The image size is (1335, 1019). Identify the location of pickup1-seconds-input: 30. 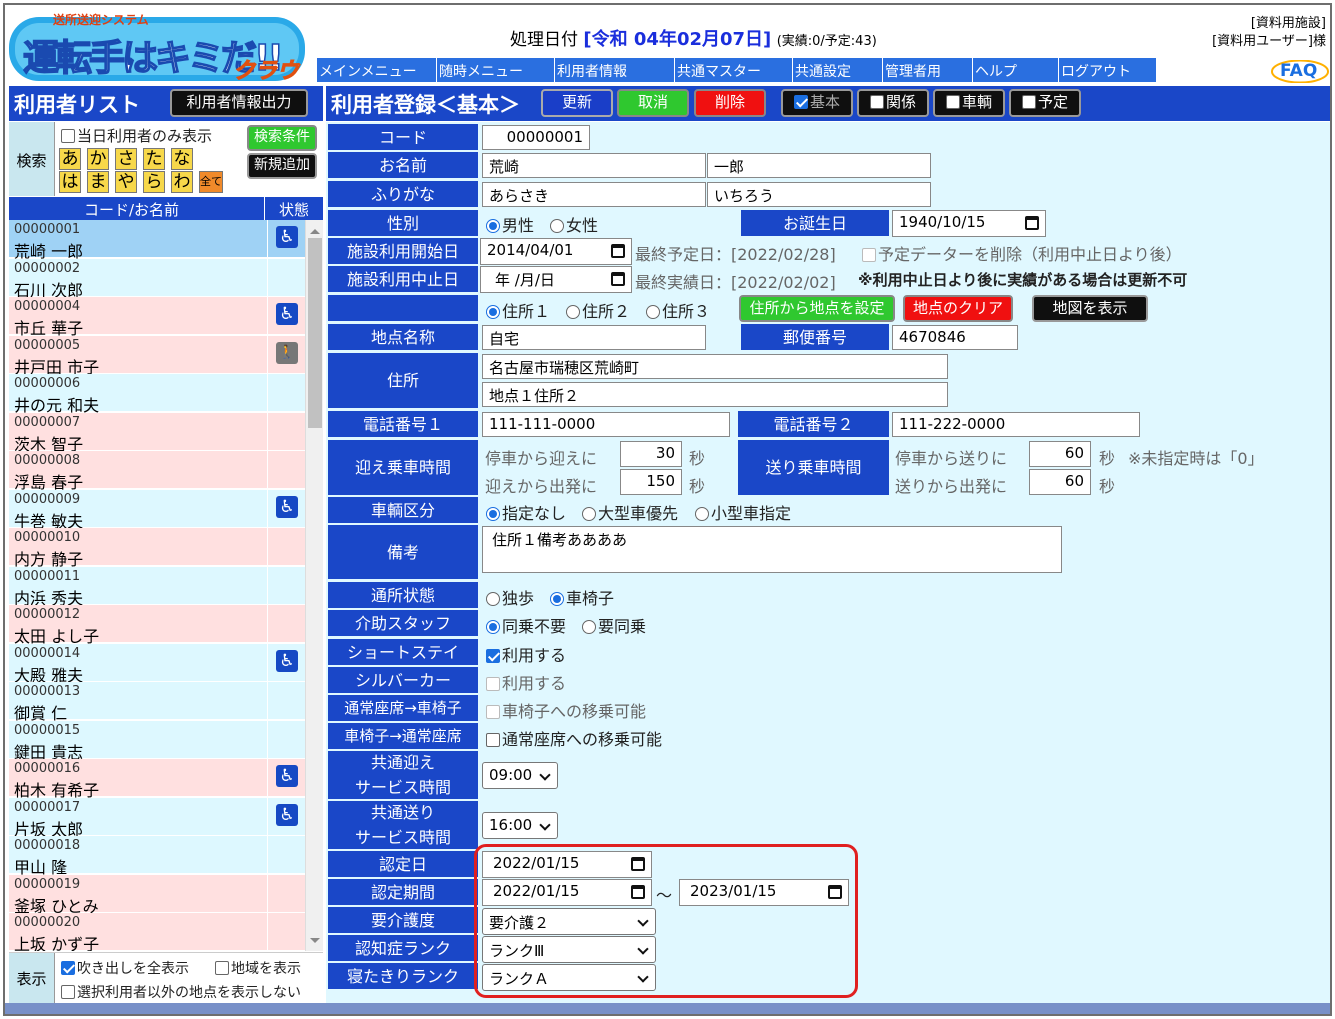
(651, 454).